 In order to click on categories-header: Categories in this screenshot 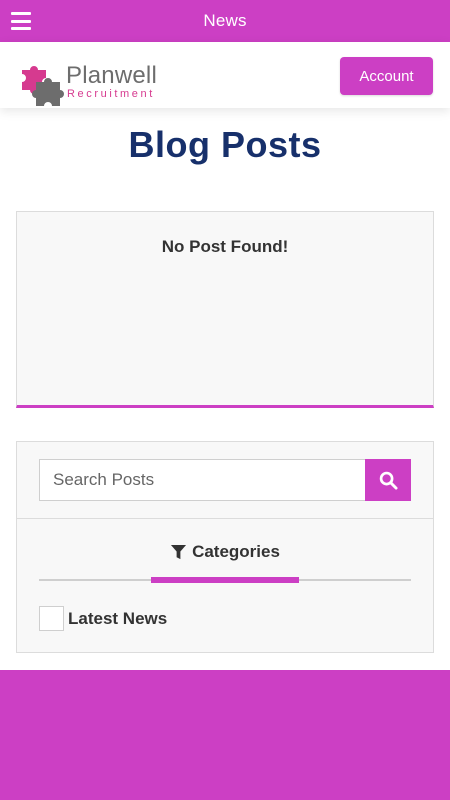, I will do `click(225, 552)`.